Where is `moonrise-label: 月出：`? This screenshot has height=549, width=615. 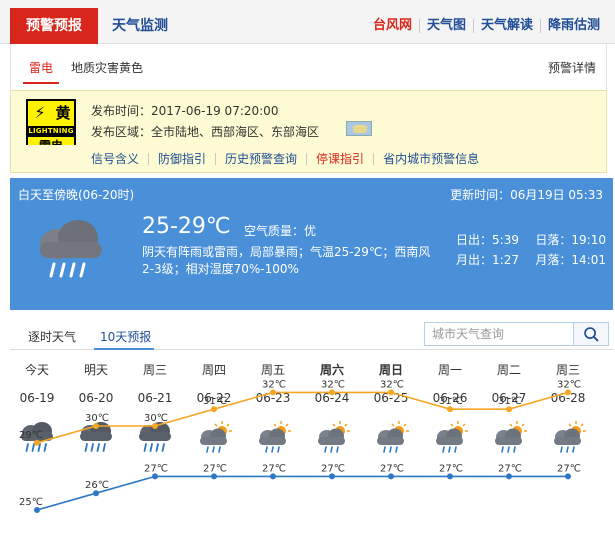
moonrise-label: 月出： is located at coordinates (474, 260).